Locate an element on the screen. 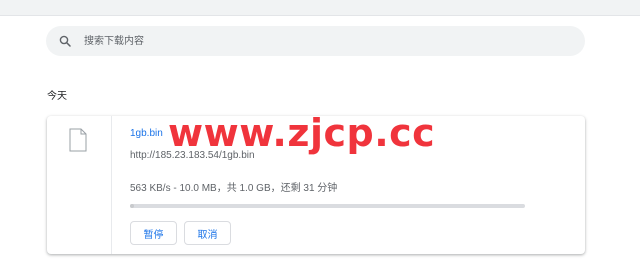 The image size is (640, 271). progress-status: 563 KB/s - 10.0 MB，共 1.0 GB，还剩 31 分钟 is located at coordinates (234, 188).